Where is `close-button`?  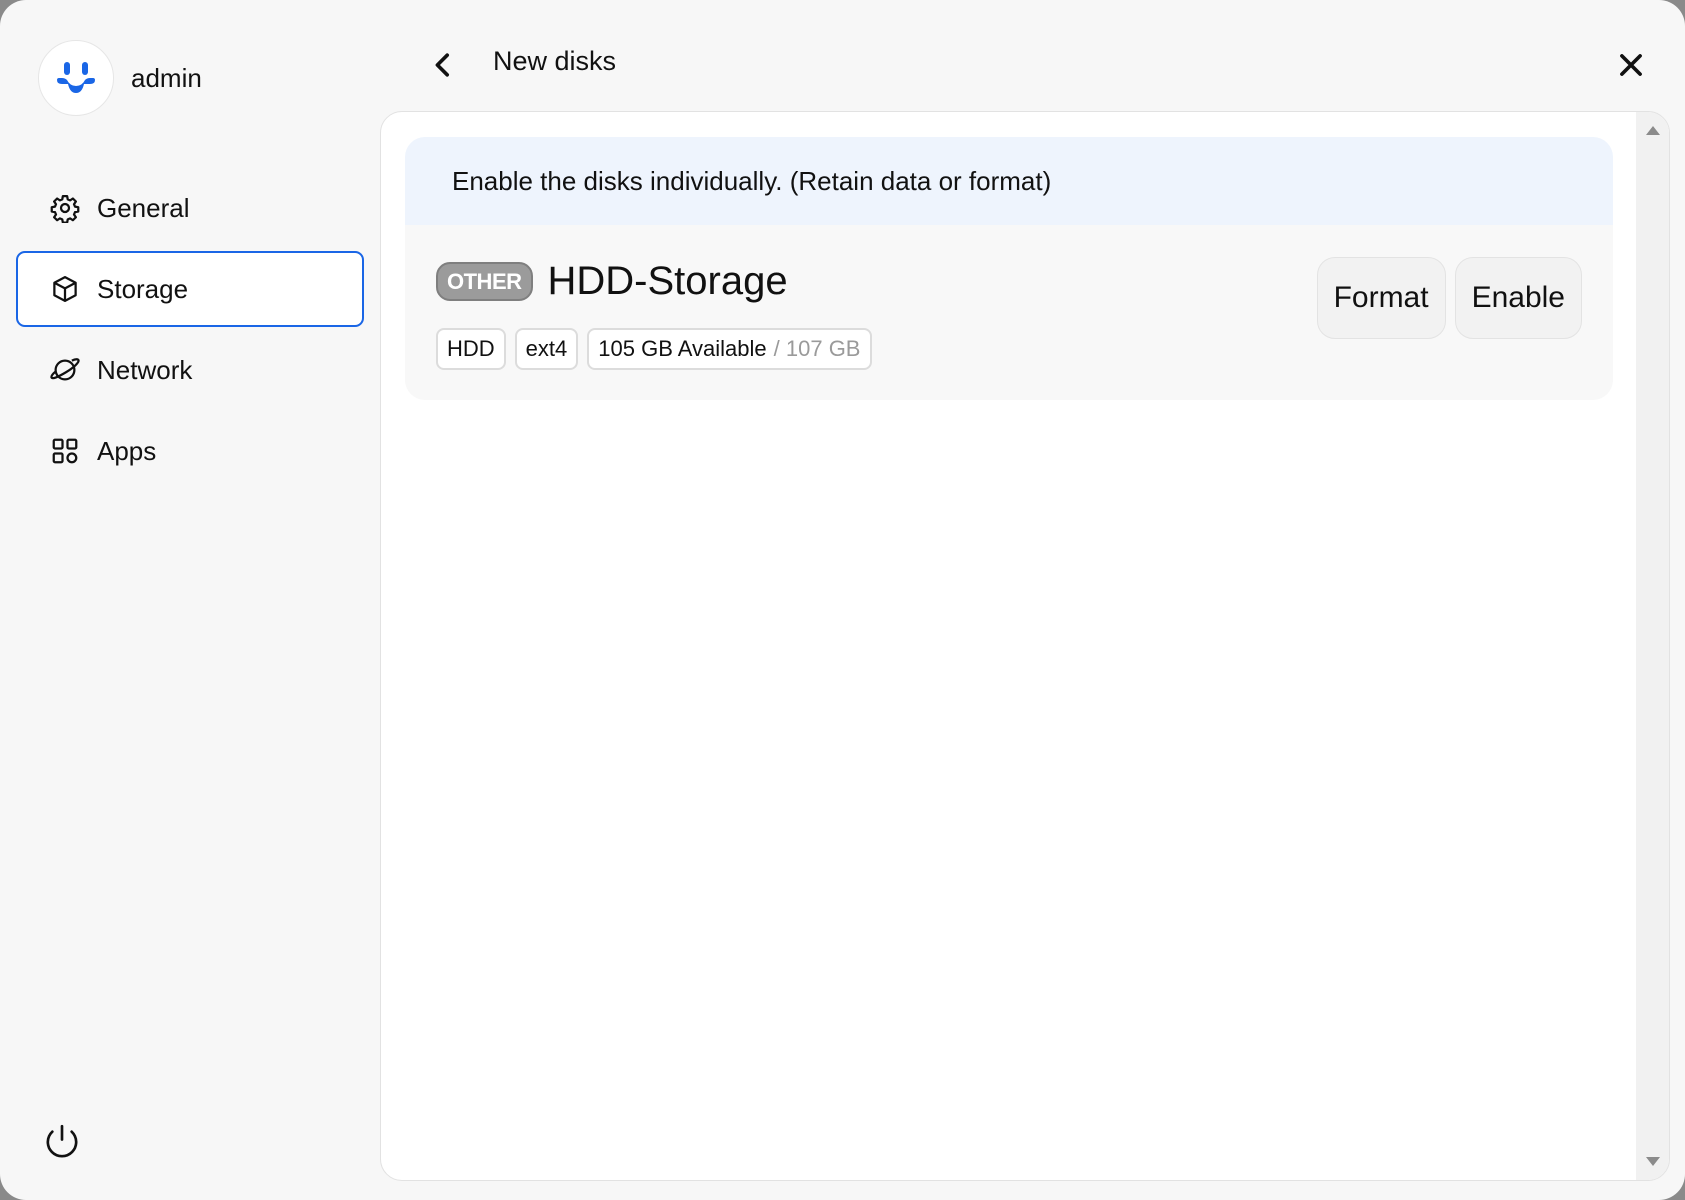
close-button is located at coordinates (1631, 65).